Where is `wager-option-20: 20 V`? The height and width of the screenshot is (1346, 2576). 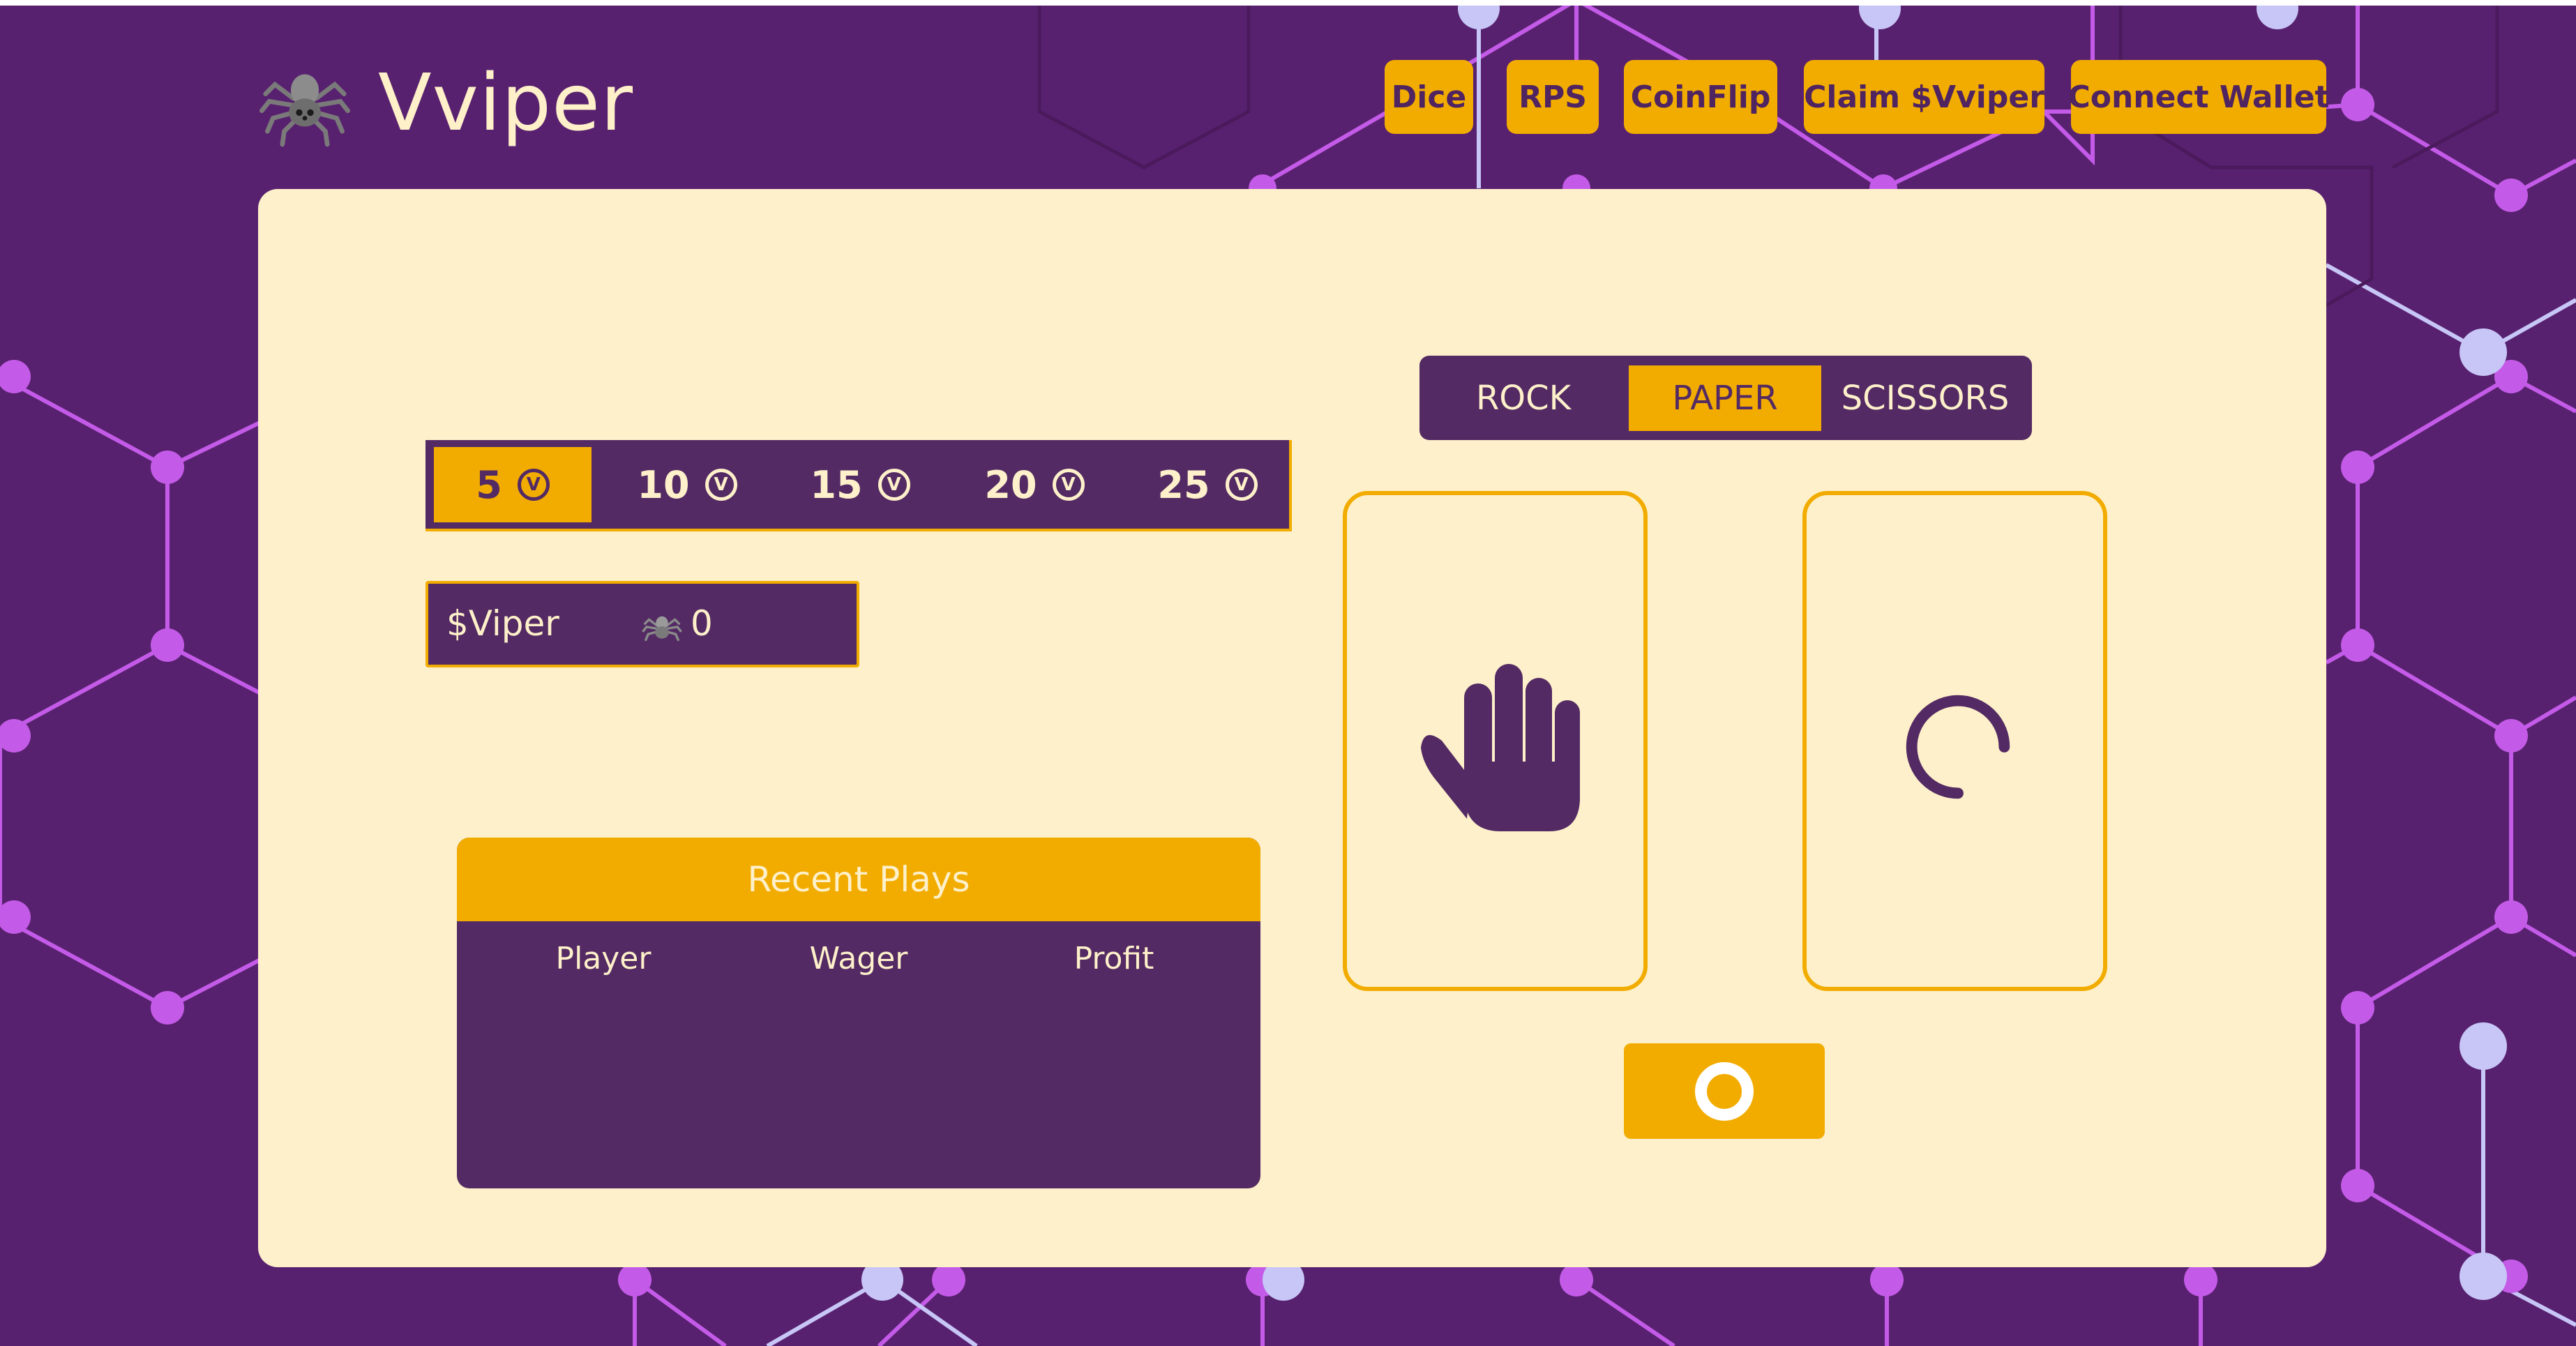
wager-option-20: 20 V is located at coordinates (1034, 484).